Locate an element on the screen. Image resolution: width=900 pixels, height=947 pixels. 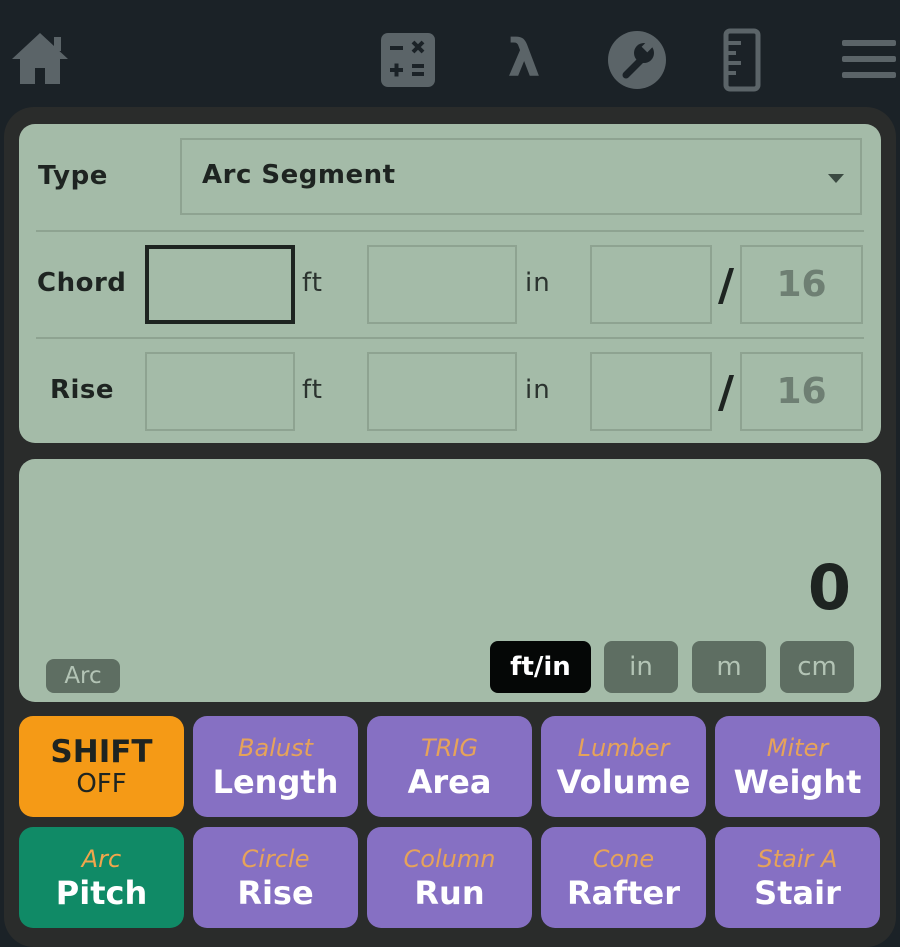
run-key-primary: Run is located at coordinates (449, 892).